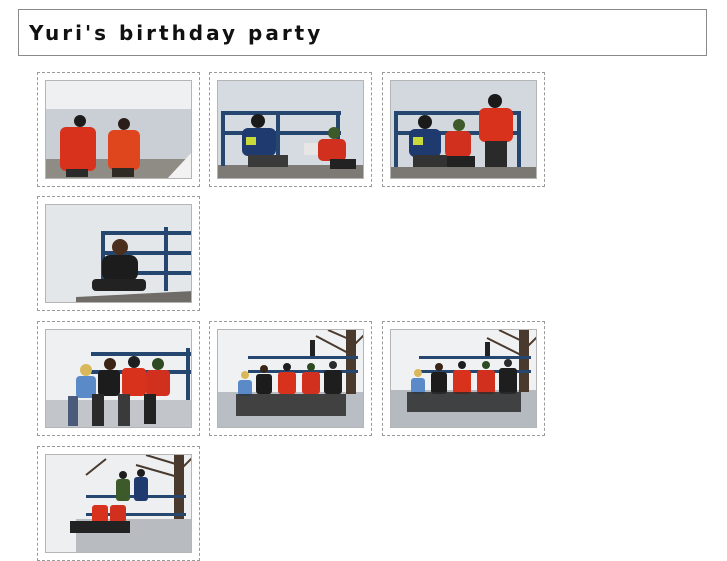 Image resolution: width=727 pixels, height=561 pixels. What do you see at coordinates (362, 32) in the screenshot?
I see `album-title-box: Yuri's birthday party` at bounding box center [362, 32].